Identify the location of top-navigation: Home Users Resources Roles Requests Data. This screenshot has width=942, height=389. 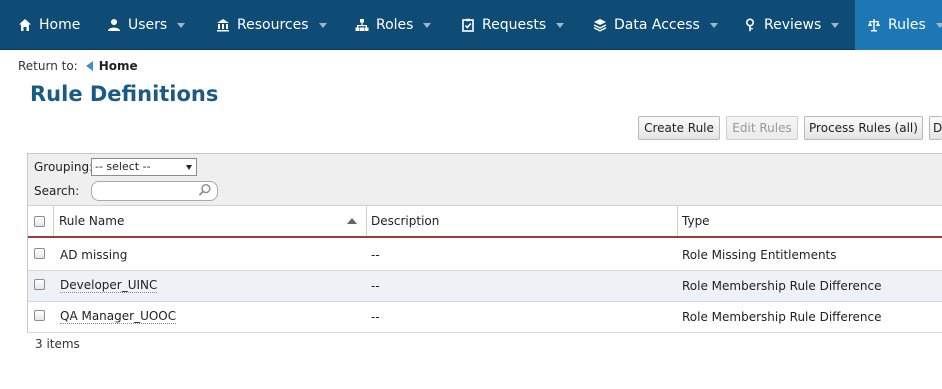
(471, 25).